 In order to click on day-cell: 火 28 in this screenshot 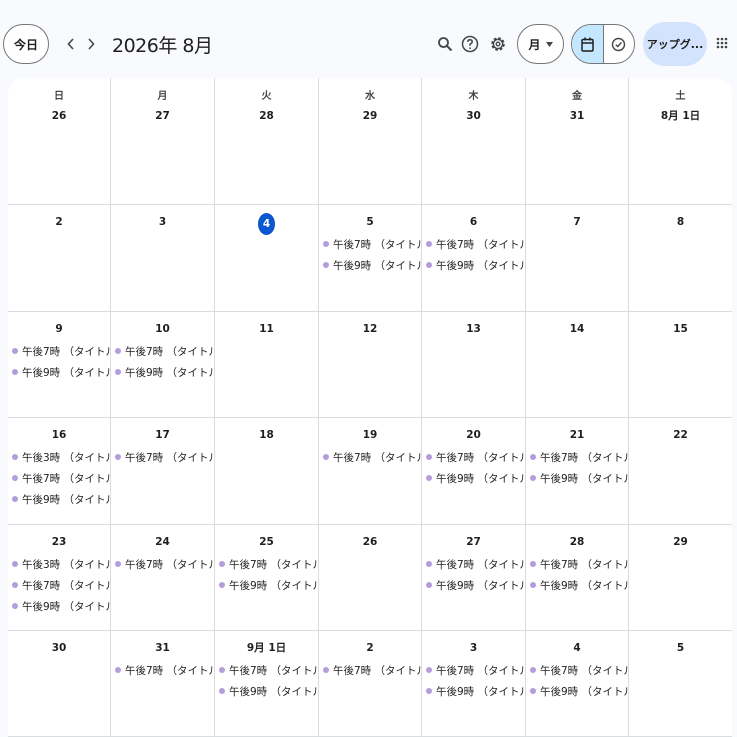, I will do `click(267, 141)`.